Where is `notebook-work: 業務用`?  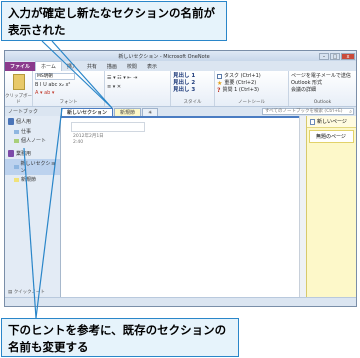 notebook-work: 業務用 is located at coordinates (32, 153).